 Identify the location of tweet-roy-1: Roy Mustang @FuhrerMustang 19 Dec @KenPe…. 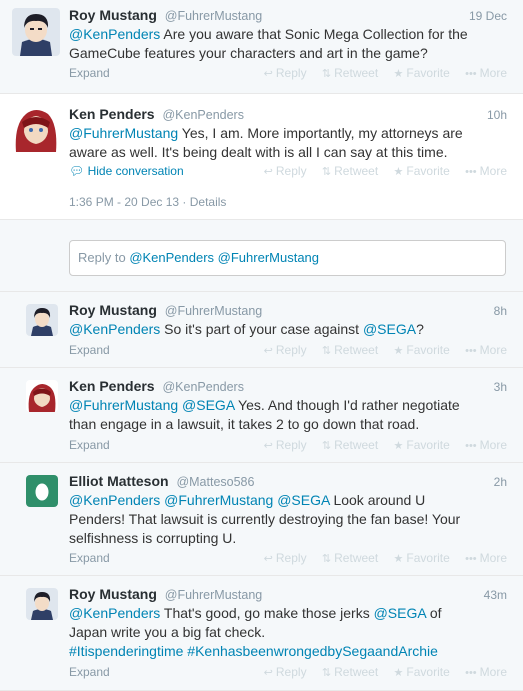
(261, 47).